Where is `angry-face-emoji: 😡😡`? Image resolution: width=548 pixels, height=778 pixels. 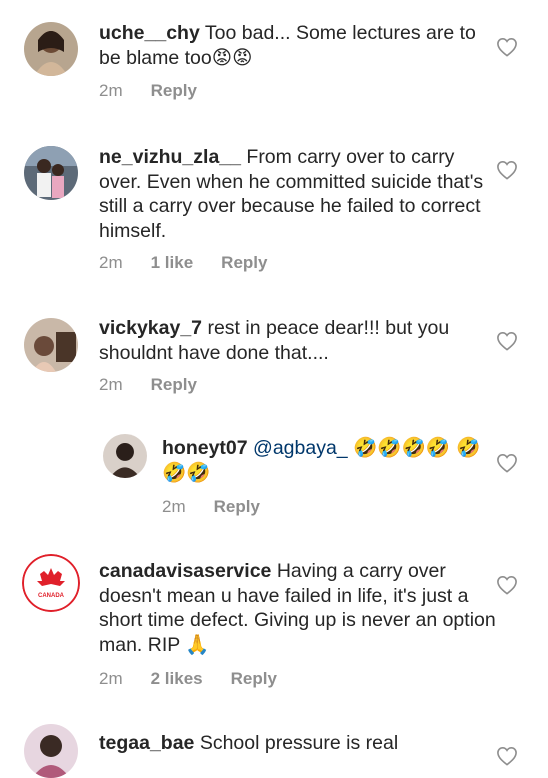
angry-face-emoji: 😡😡 is located at coordinates (232, 57).